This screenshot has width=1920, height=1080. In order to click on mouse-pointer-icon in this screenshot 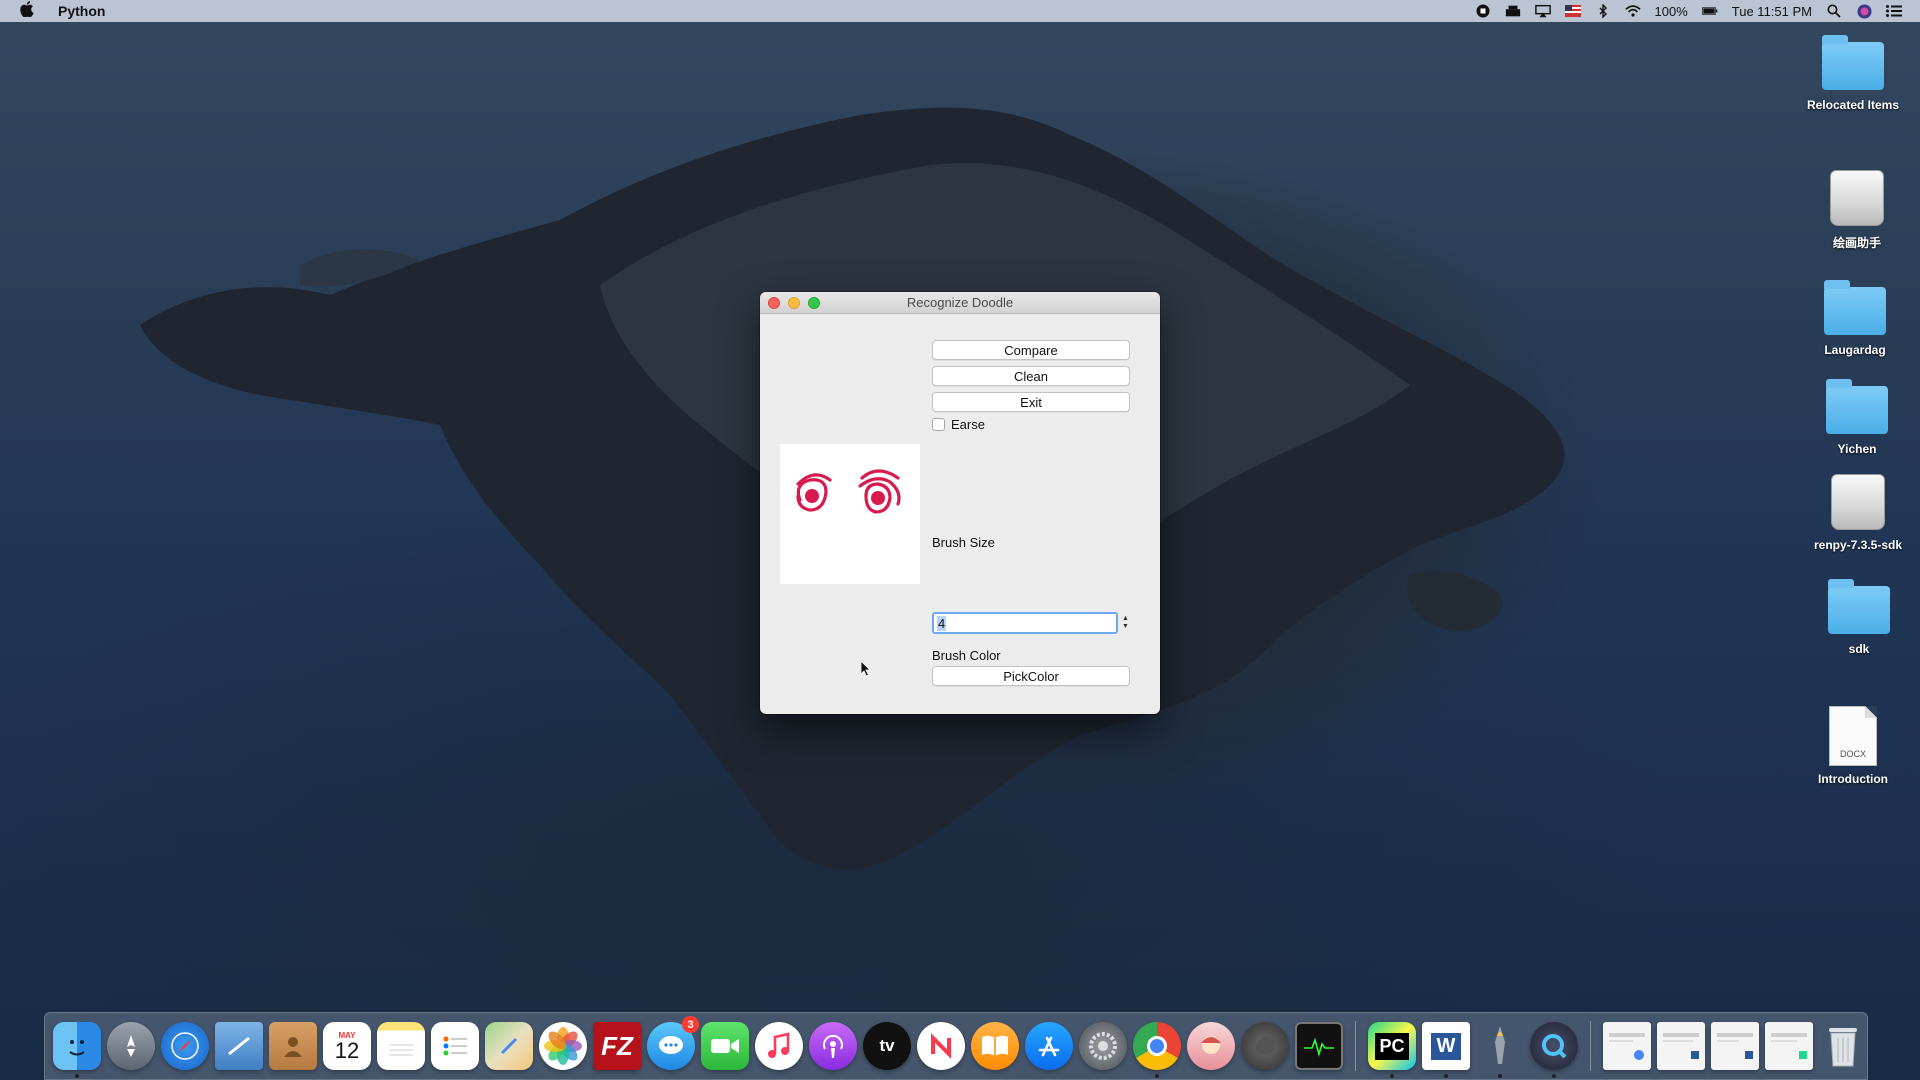, I will do `click(866, 669)`.